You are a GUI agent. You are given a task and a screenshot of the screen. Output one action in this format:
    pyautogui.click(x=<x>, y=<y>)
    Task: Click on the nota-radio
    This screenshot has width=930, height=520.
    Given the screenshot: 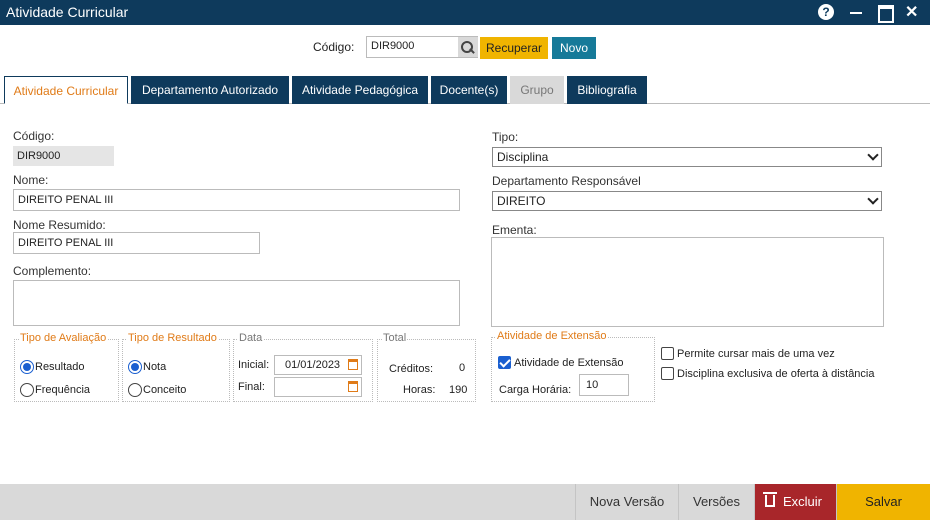 What is the action you would take?
    pyautogui.click(x=135, y=367)
    